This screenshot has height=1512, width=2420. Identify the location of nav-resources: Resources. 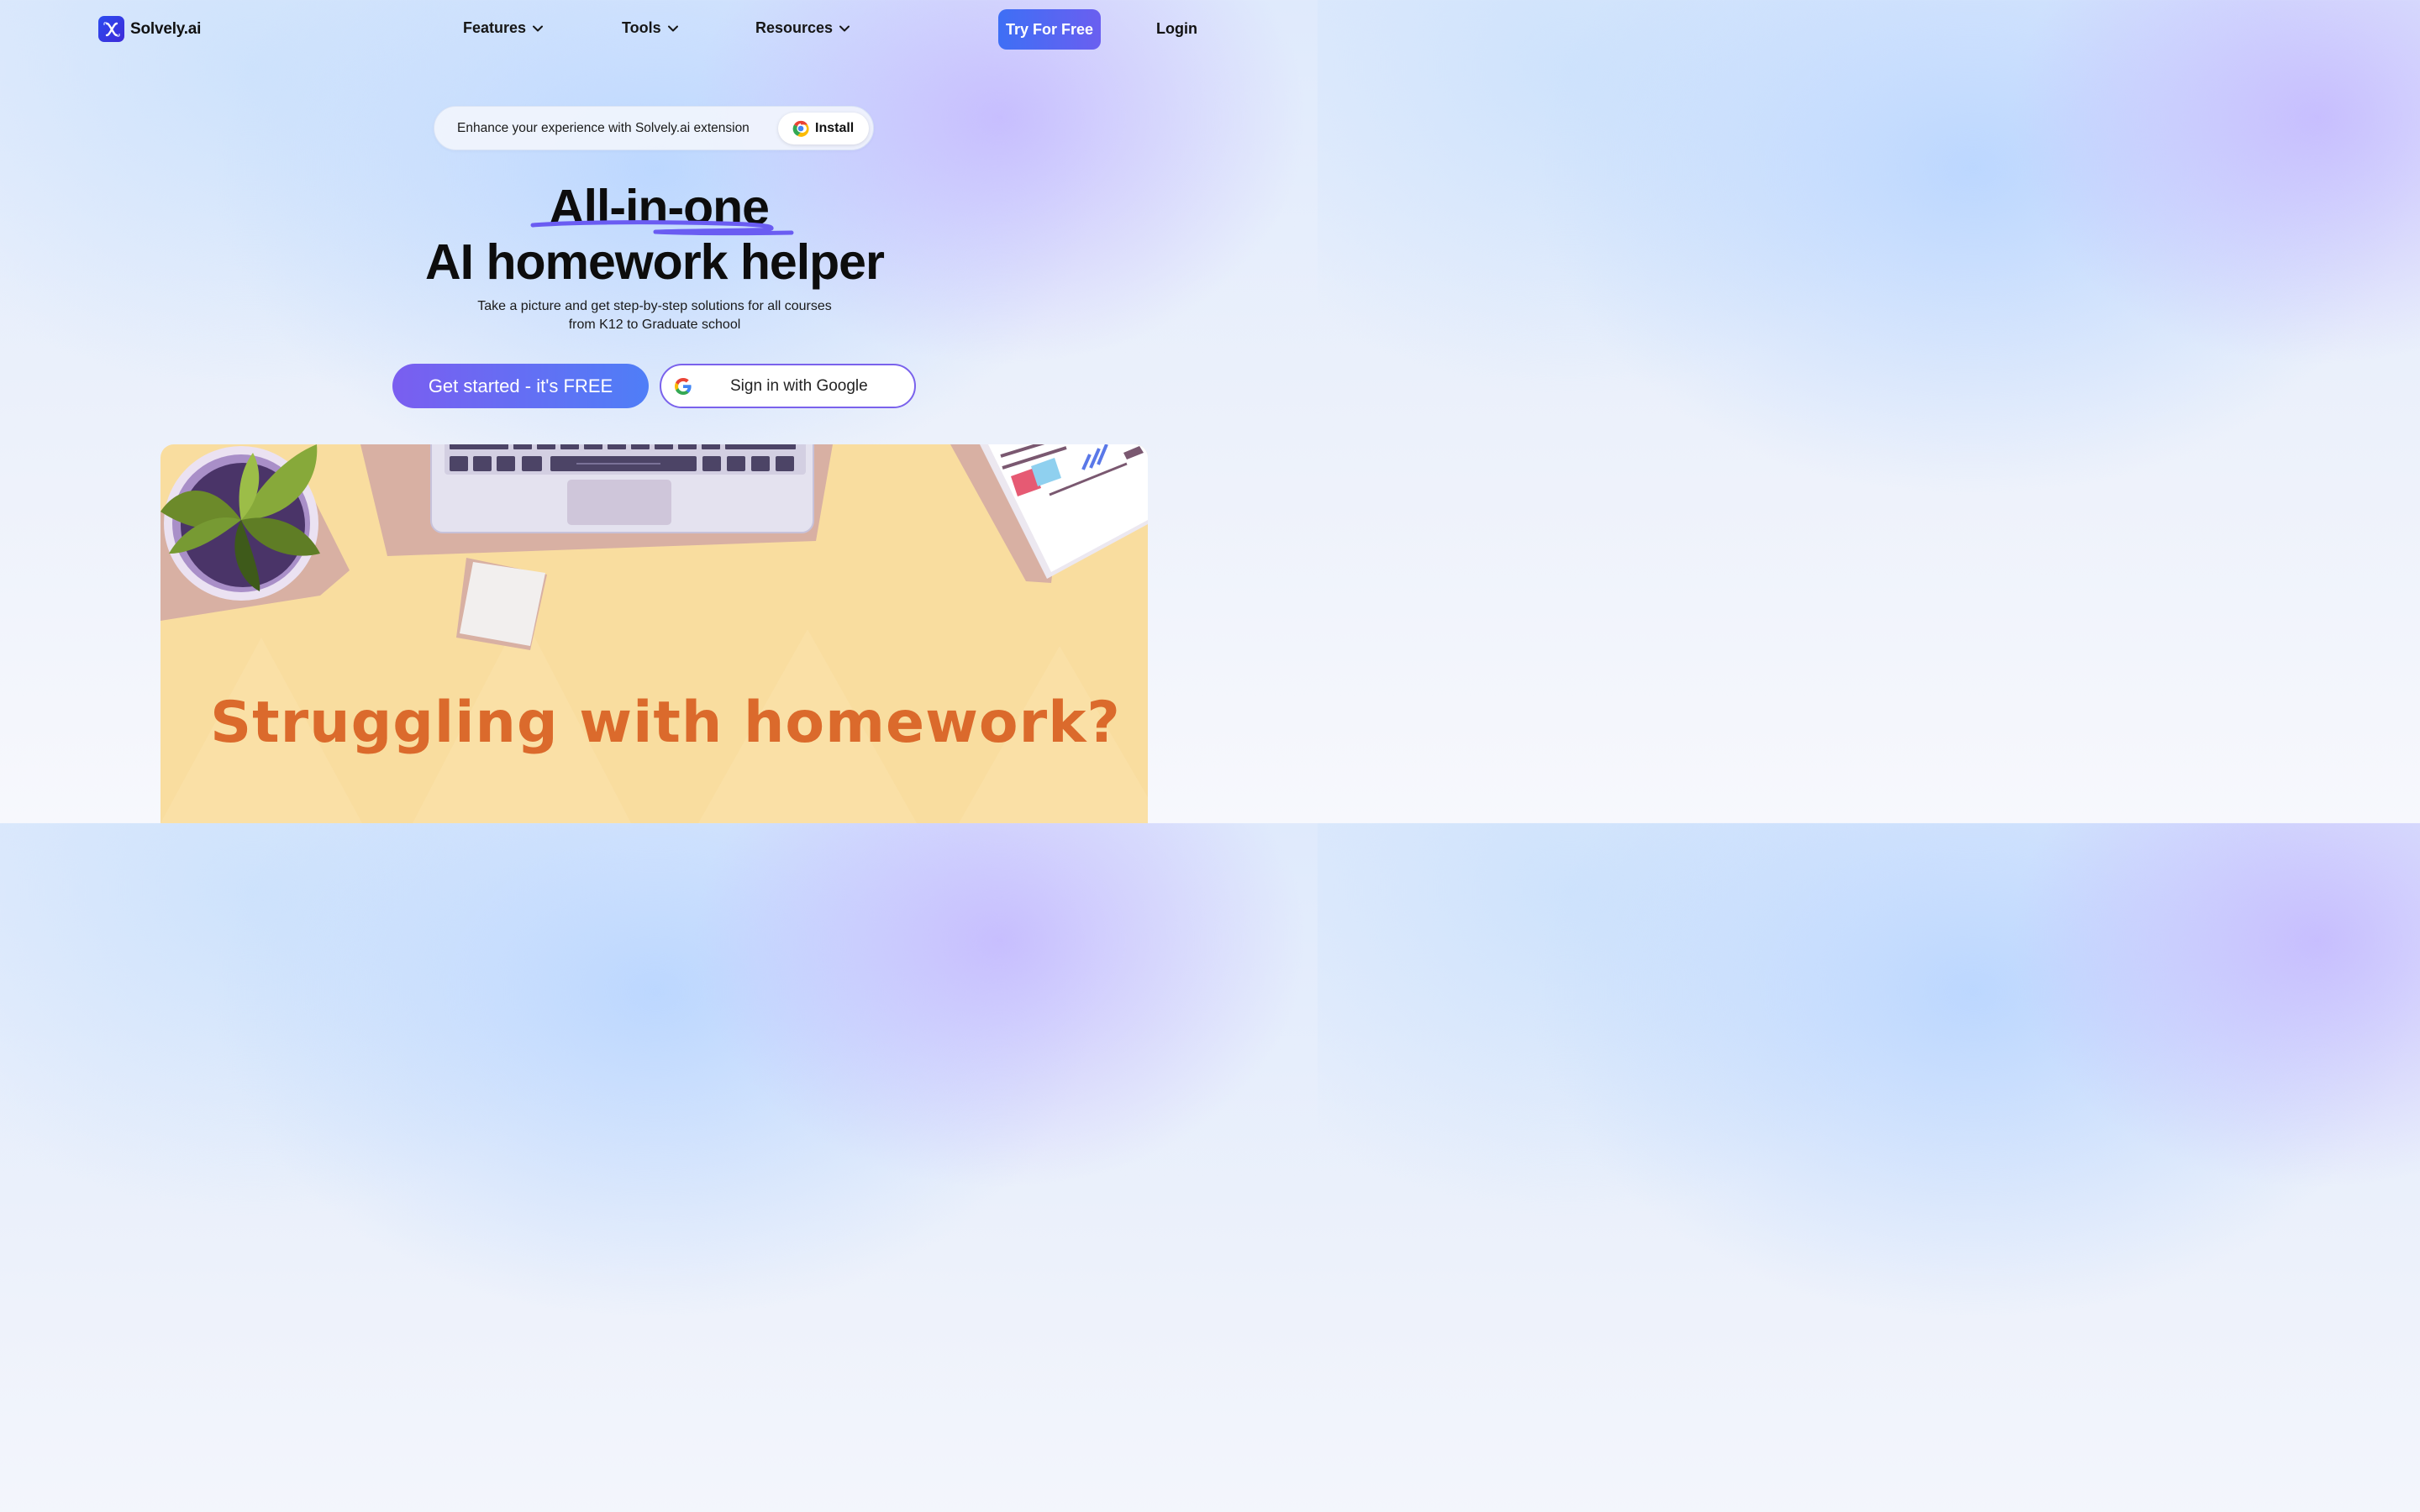
(802, 28).